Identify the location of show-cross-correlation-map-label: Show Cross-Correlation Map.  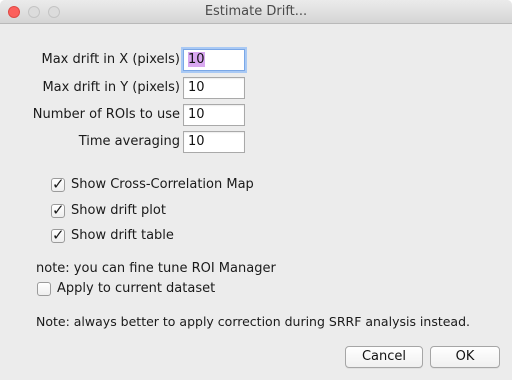
(162, 184).